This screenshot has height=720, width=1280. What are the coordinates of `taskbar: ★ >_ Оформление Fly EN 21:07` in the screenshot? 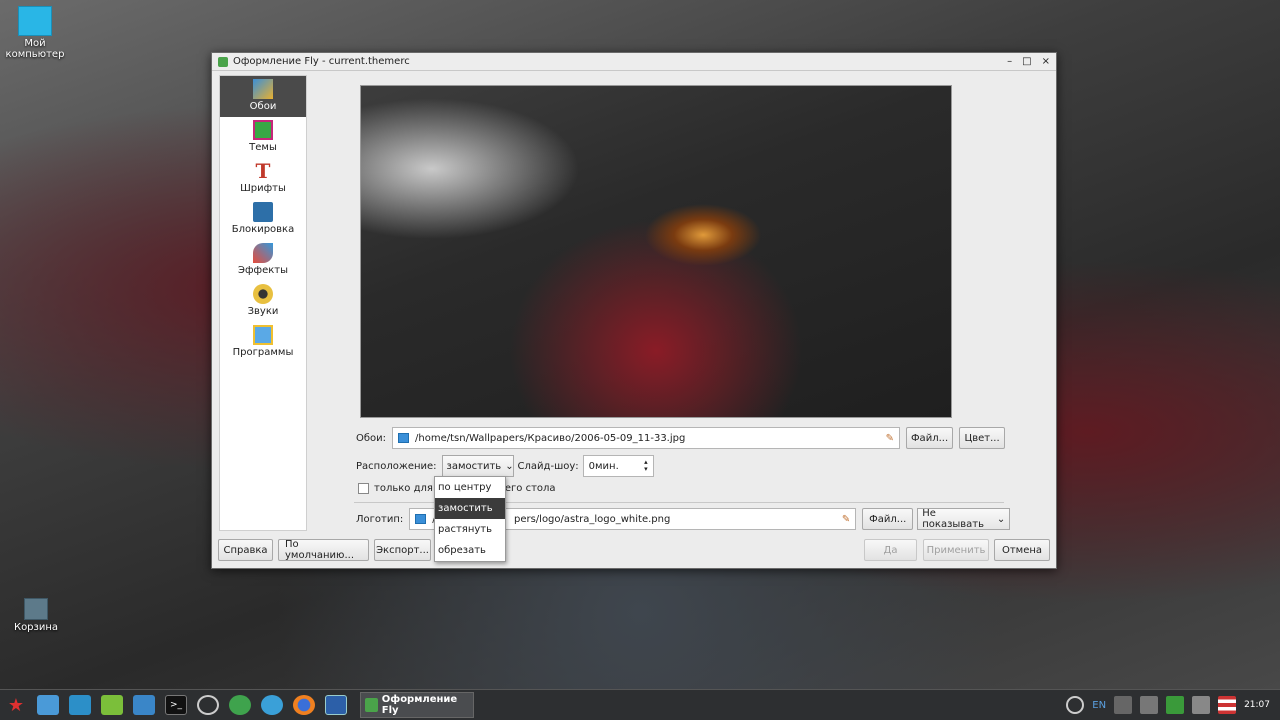 It's located at (640, 704).